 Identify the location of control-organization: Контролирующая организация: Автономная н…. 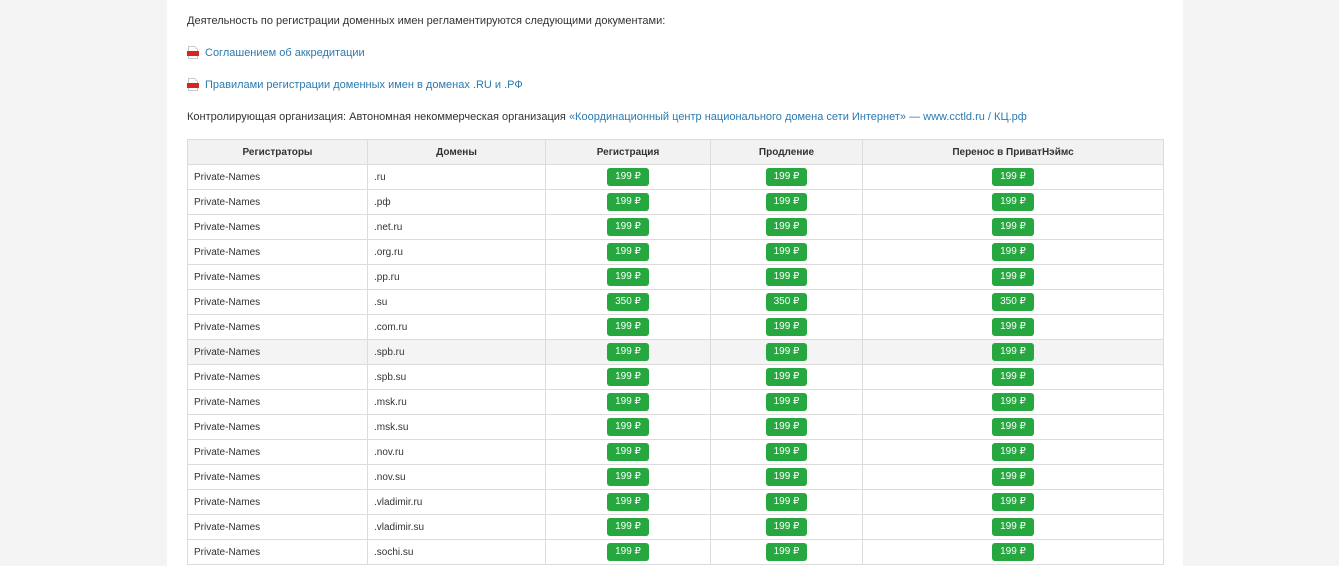
(607, 117).